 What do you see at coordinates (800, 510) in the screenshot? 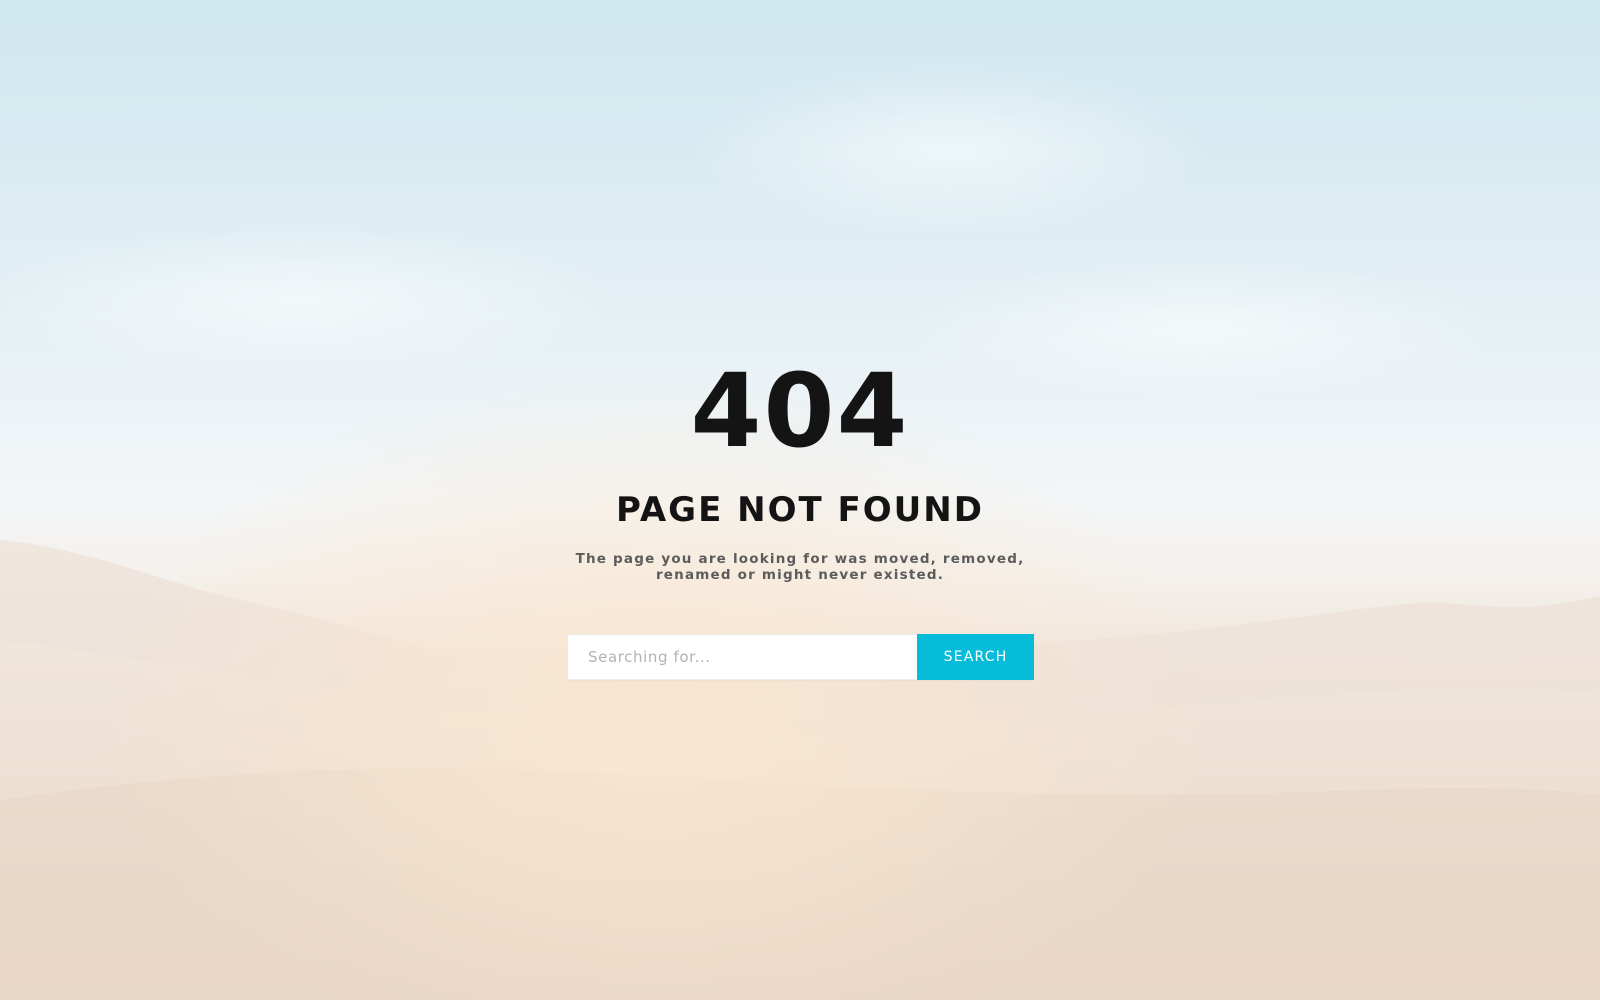
I see `page-not-found-title: PAGE NOT FOUND` at bounding box center [800, 510].